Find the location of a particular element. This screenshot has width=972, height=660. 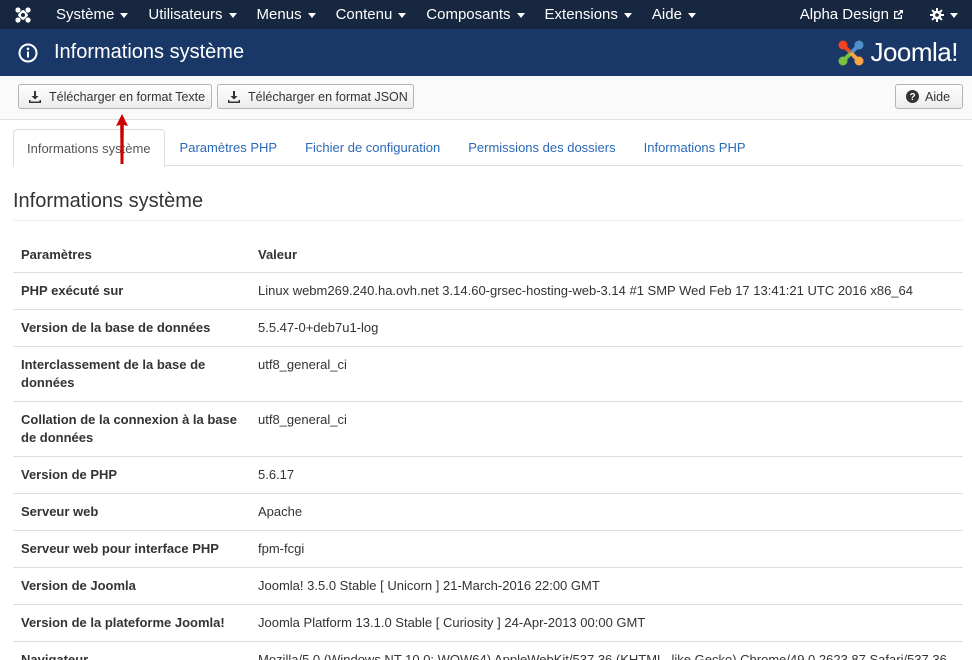

download-text-button: Télécharger en format Texte is located at coordinates (115, 96).